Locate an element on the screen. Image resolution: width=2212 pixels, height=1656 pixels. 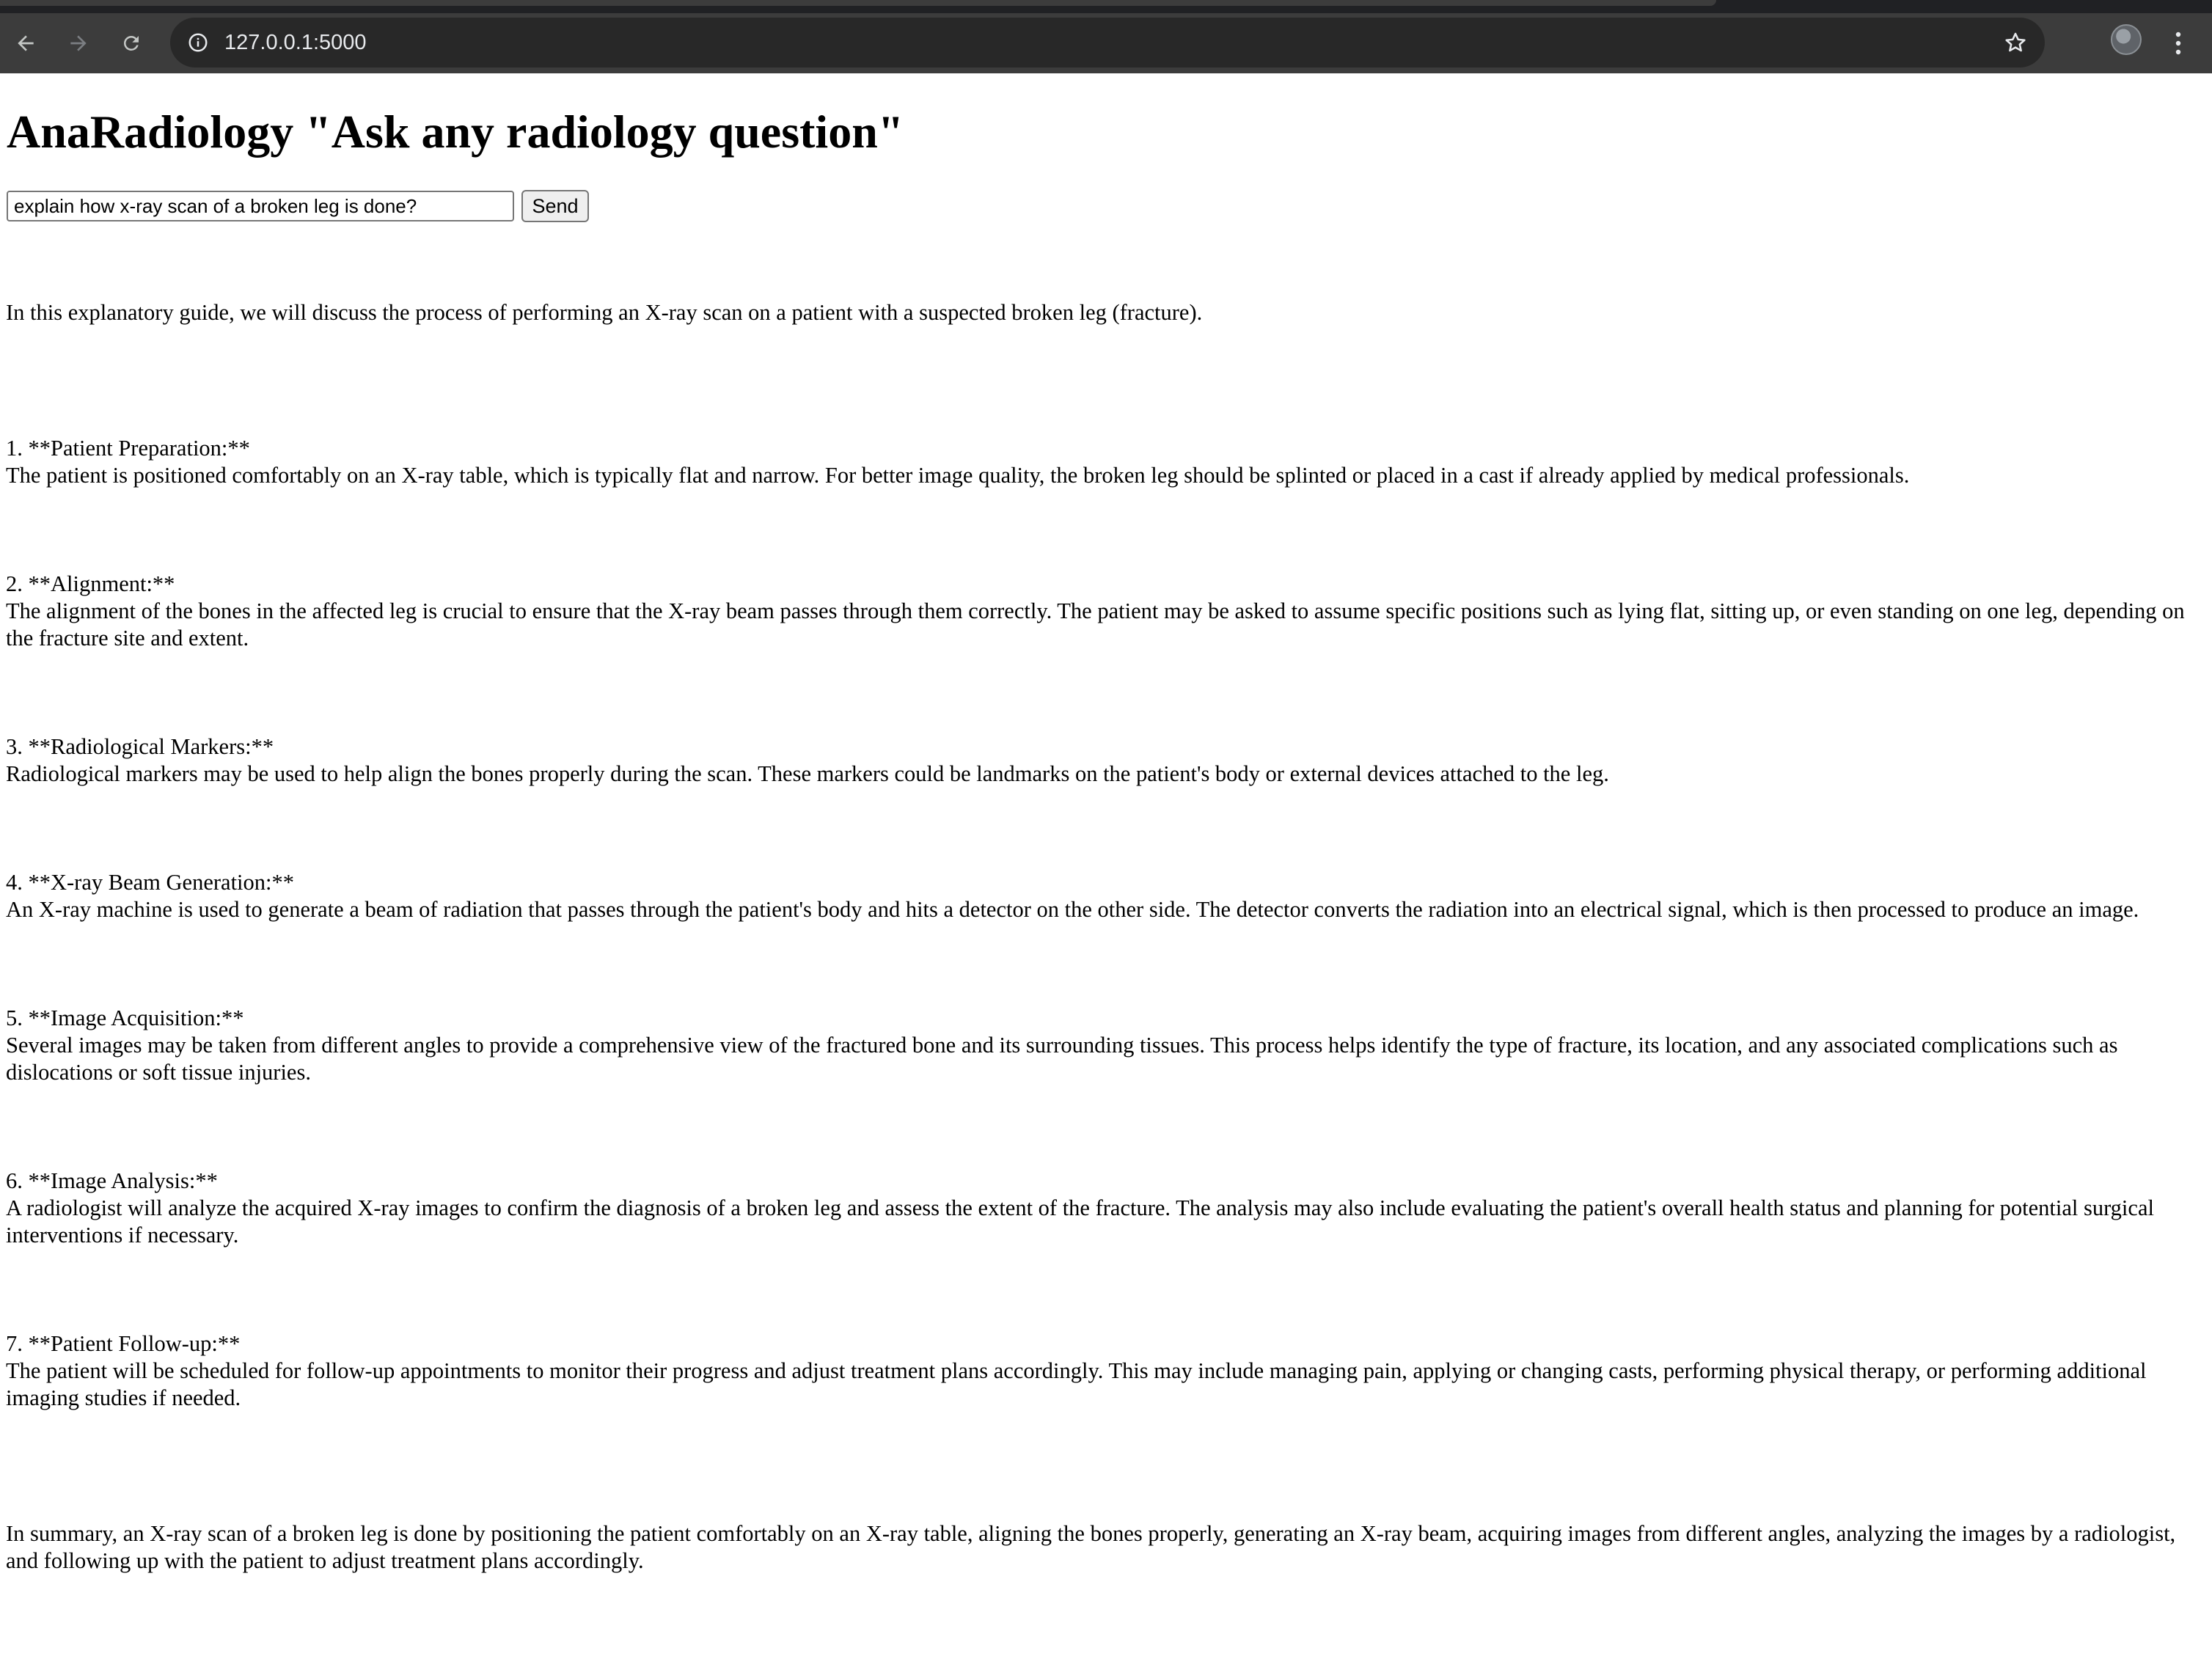
address-bar: 127.0.0.1:5000 is located at coordinates (1108, 43).